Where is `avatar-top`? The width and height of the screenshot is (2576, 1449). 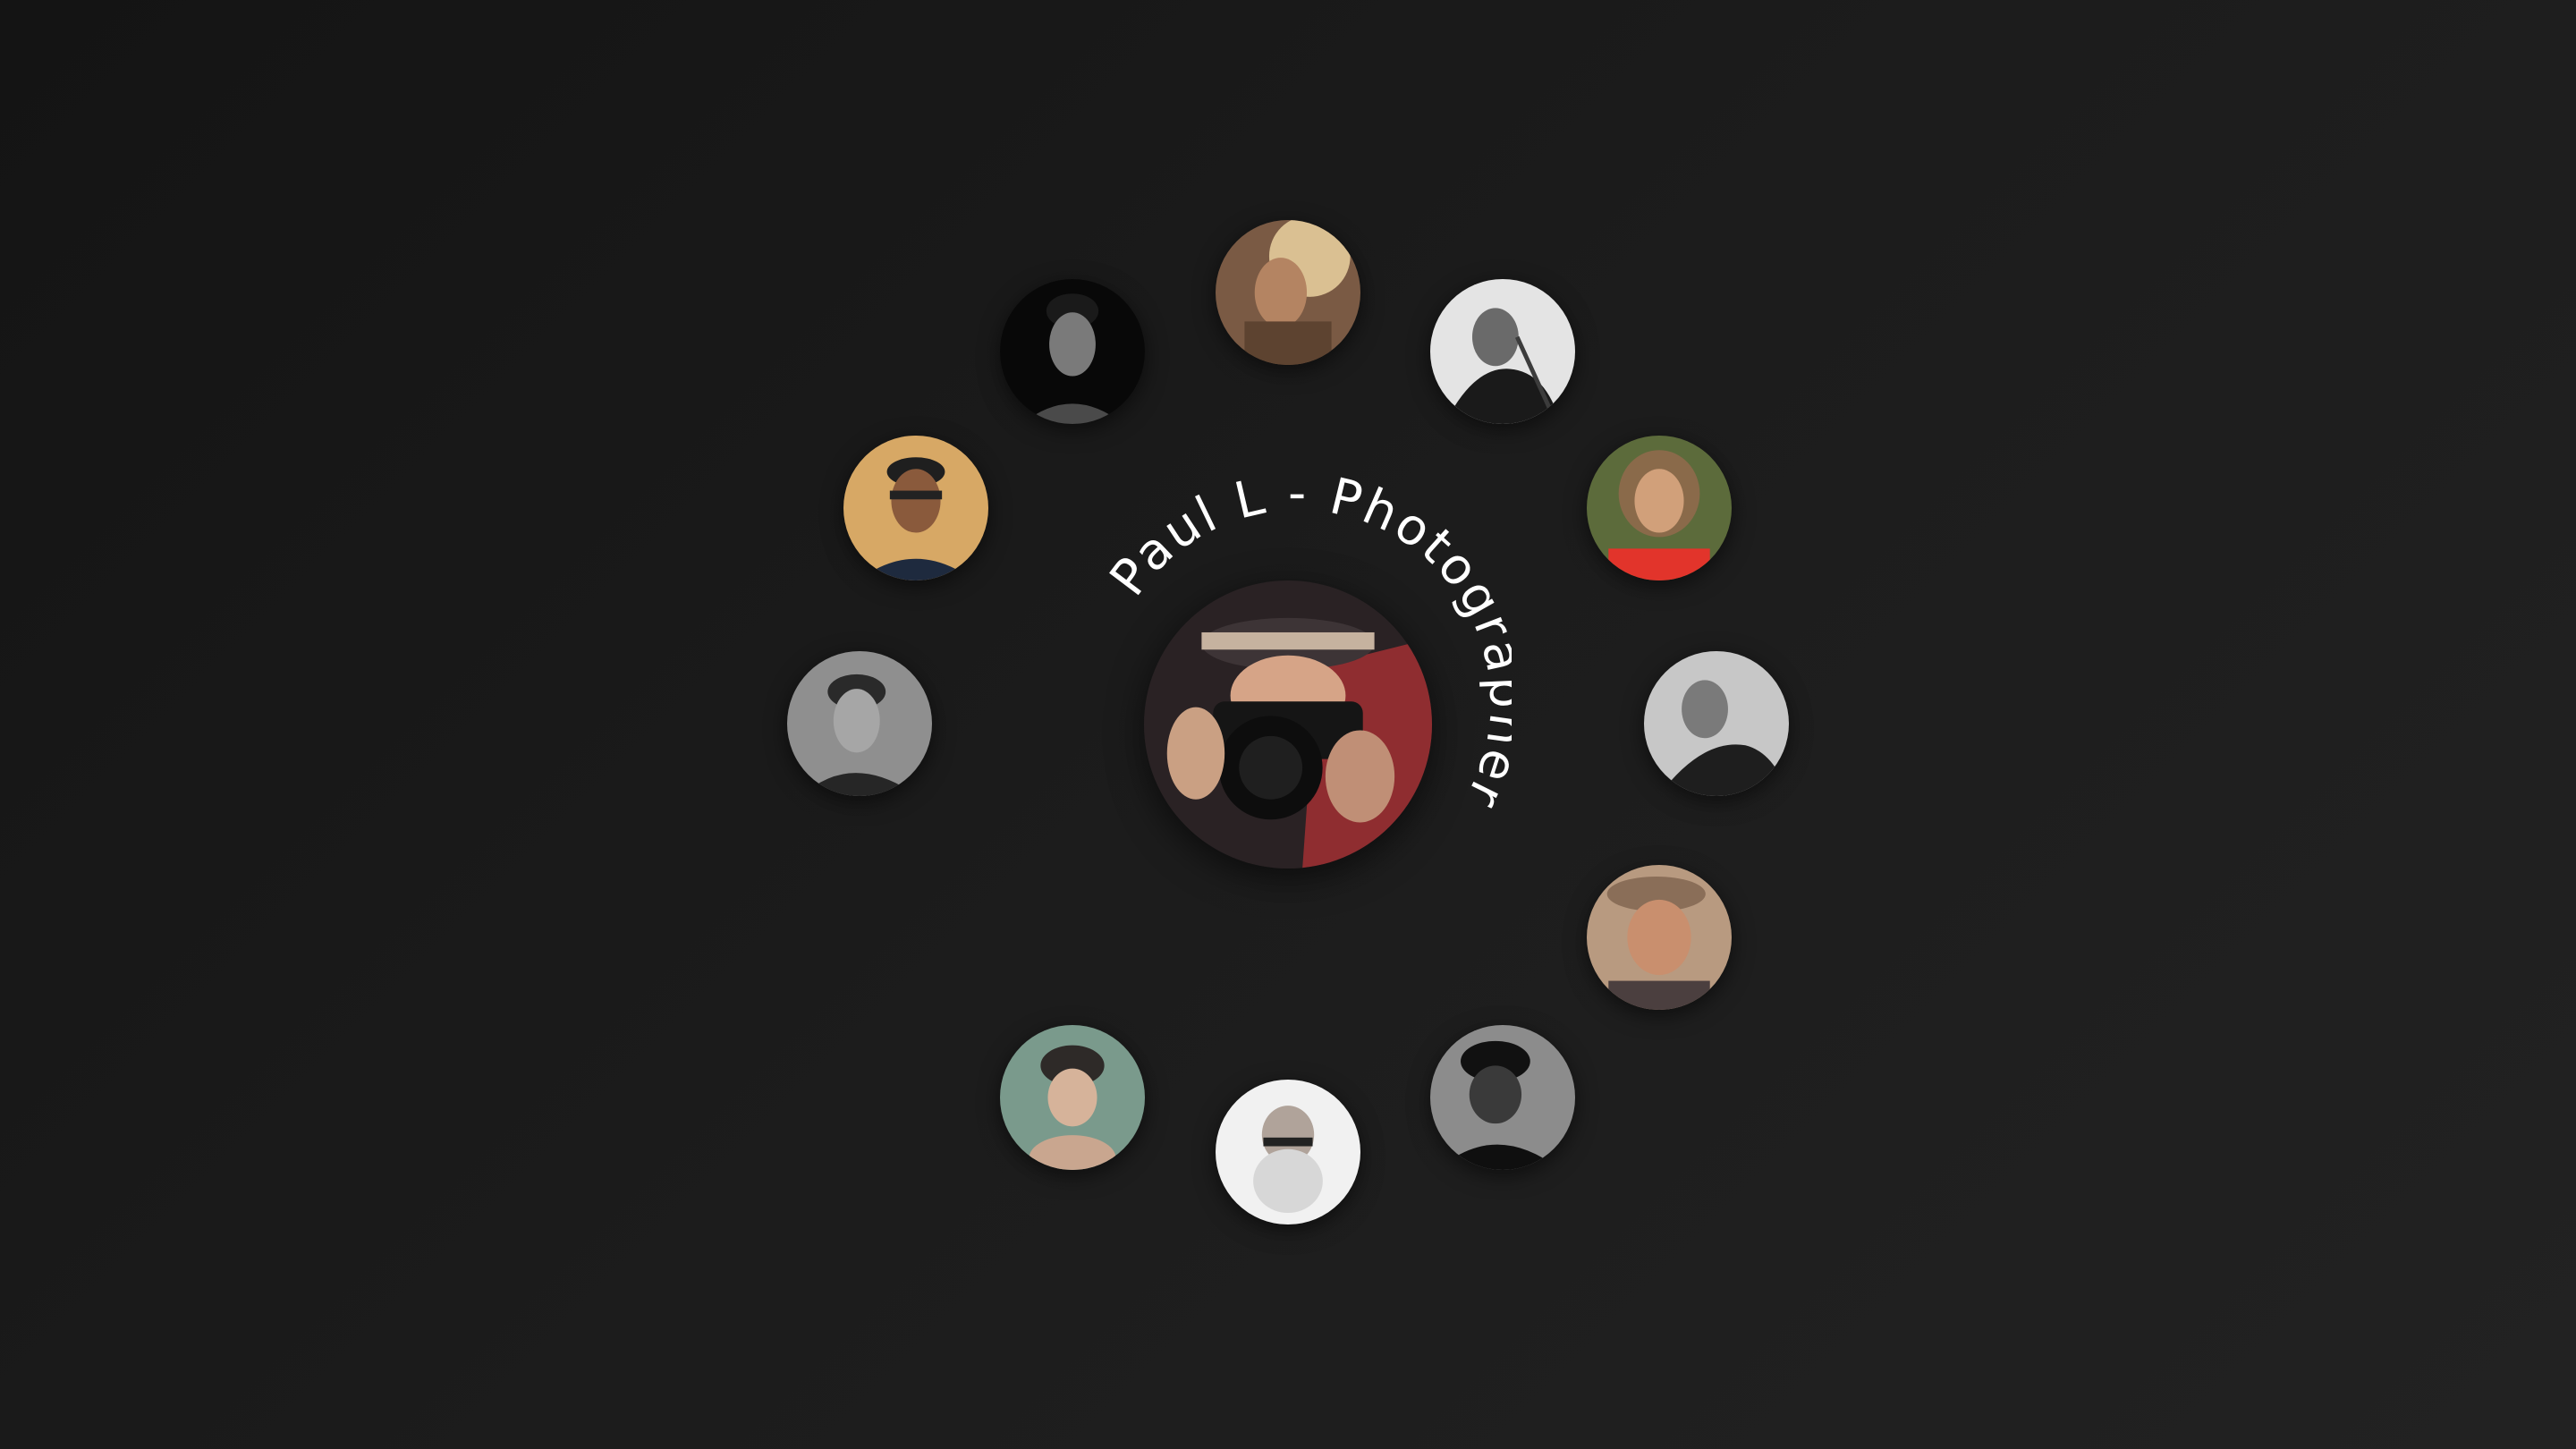
avatar-top is located at coordinates (1288, 292).